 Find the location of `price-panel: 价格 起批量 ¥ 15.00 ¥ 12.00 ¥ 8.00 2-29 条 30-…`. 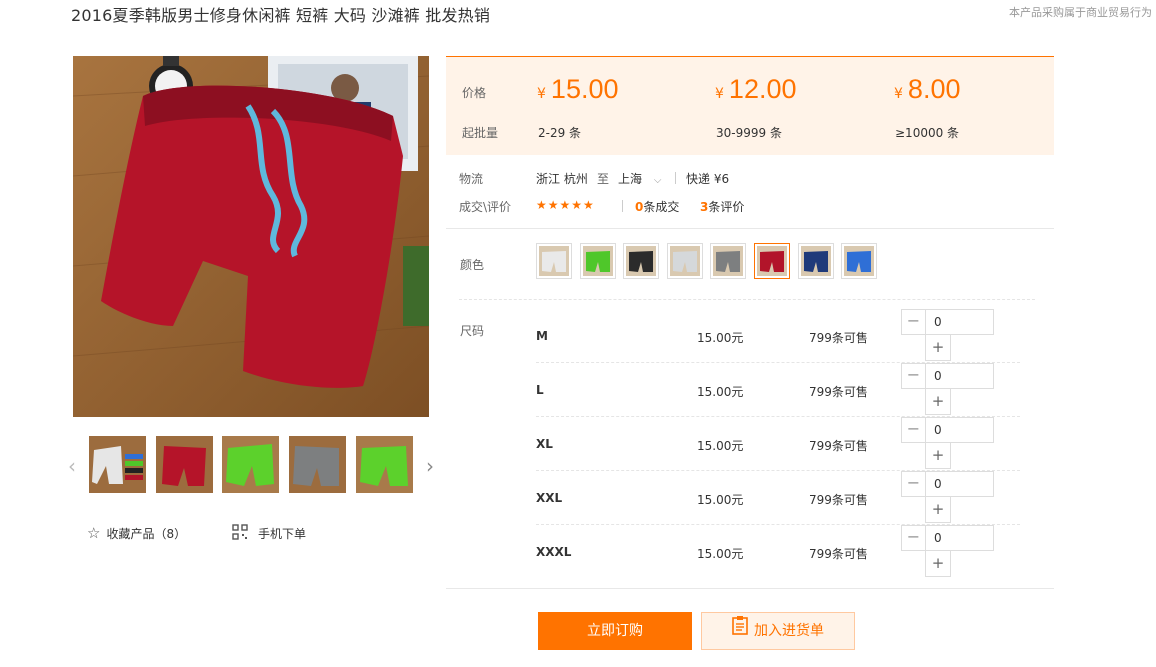

price-panel: 价格 起批量 ¥ 15.00 ¥ 12.00 ¥ 8.00 2-29 条 30-… is located at coordinates (750, 105).